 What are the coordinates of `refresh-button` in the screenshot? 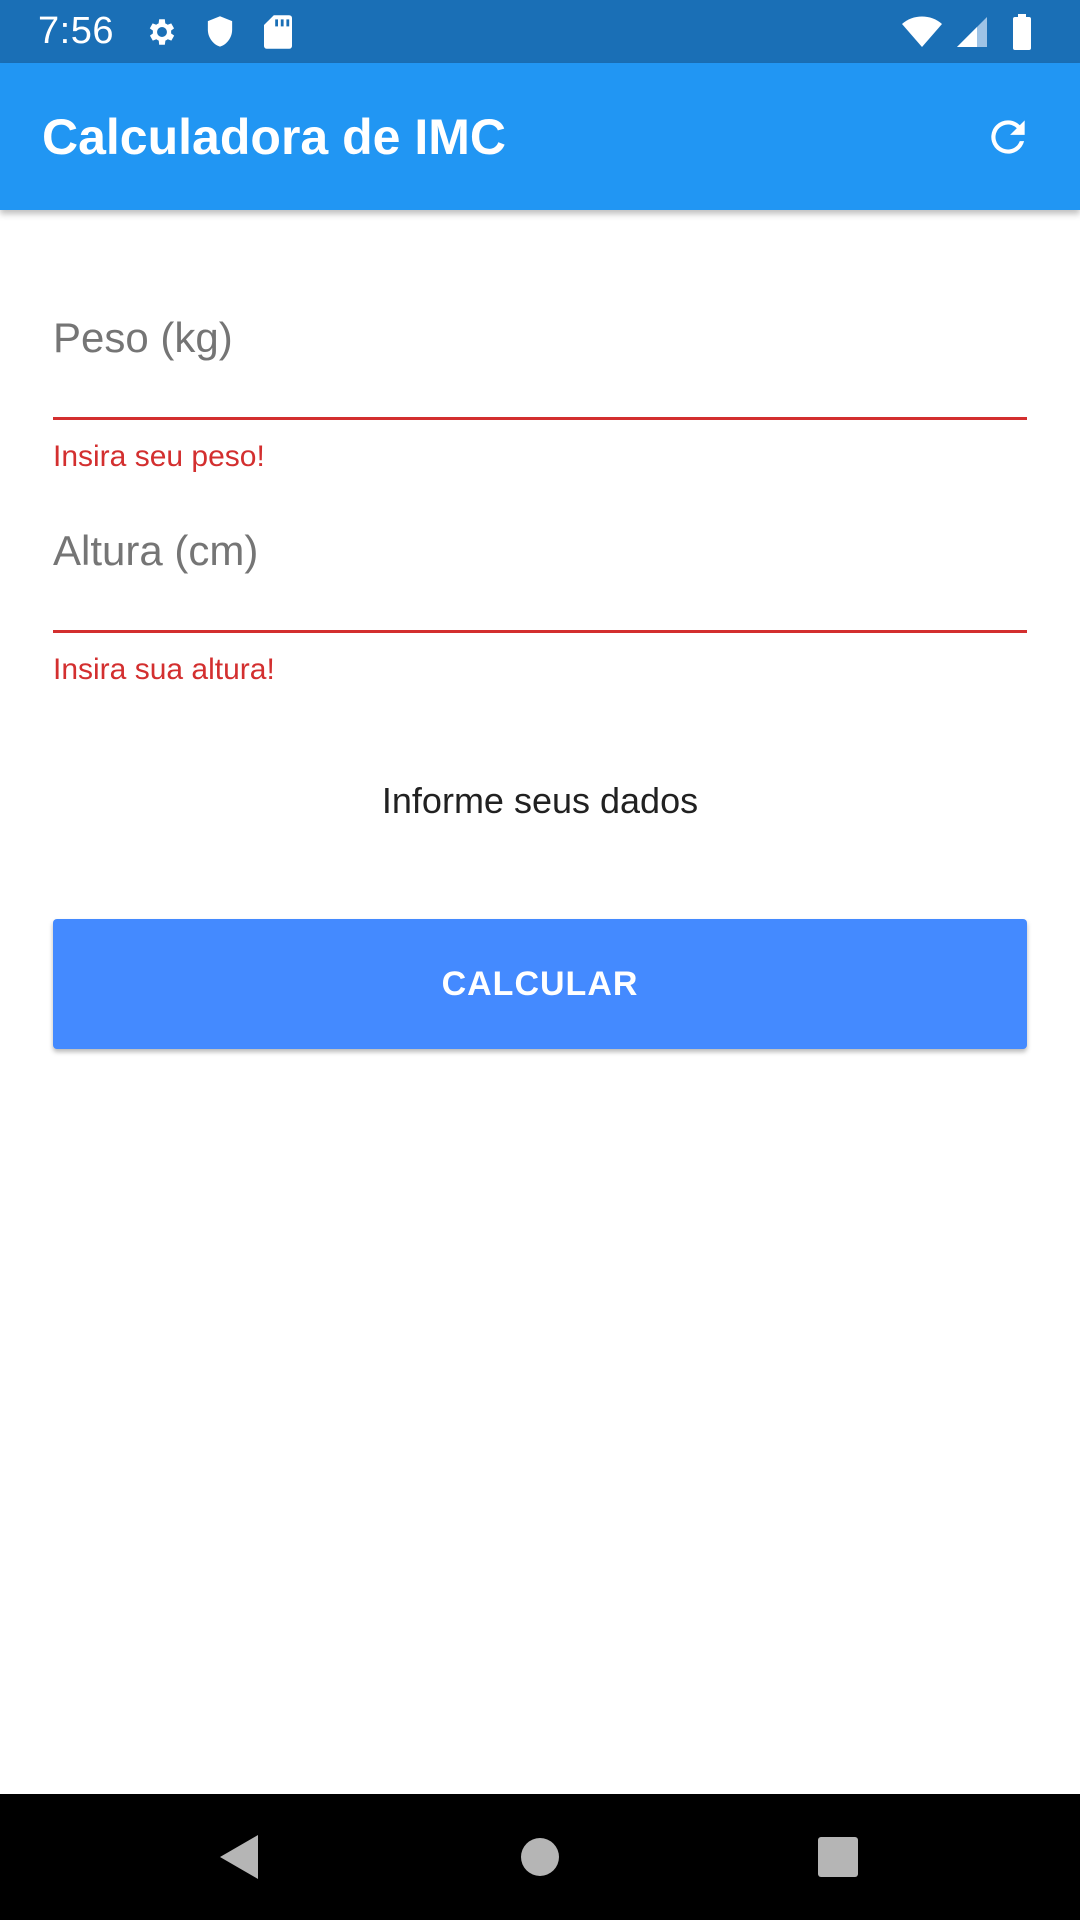 It's located at (1008, 137).